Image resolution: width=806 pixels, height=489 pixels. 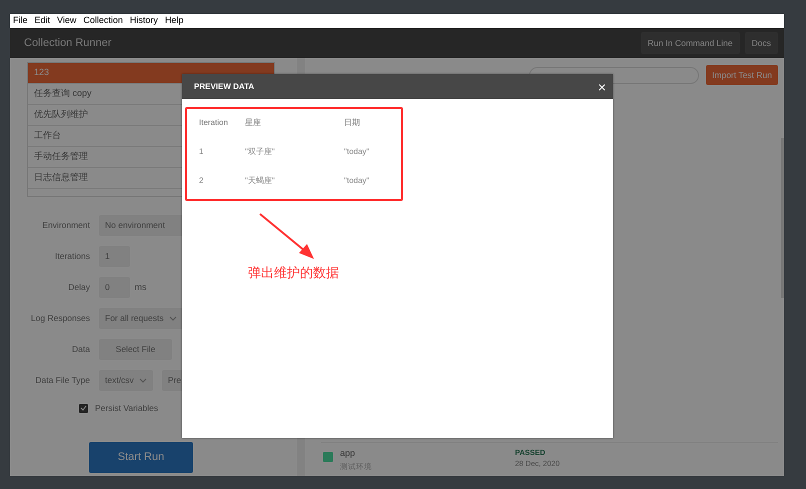 What do you see at coordinates (80, 349) in the screenshot?
I see `field-label: Data` at bounding box center [80, 349].